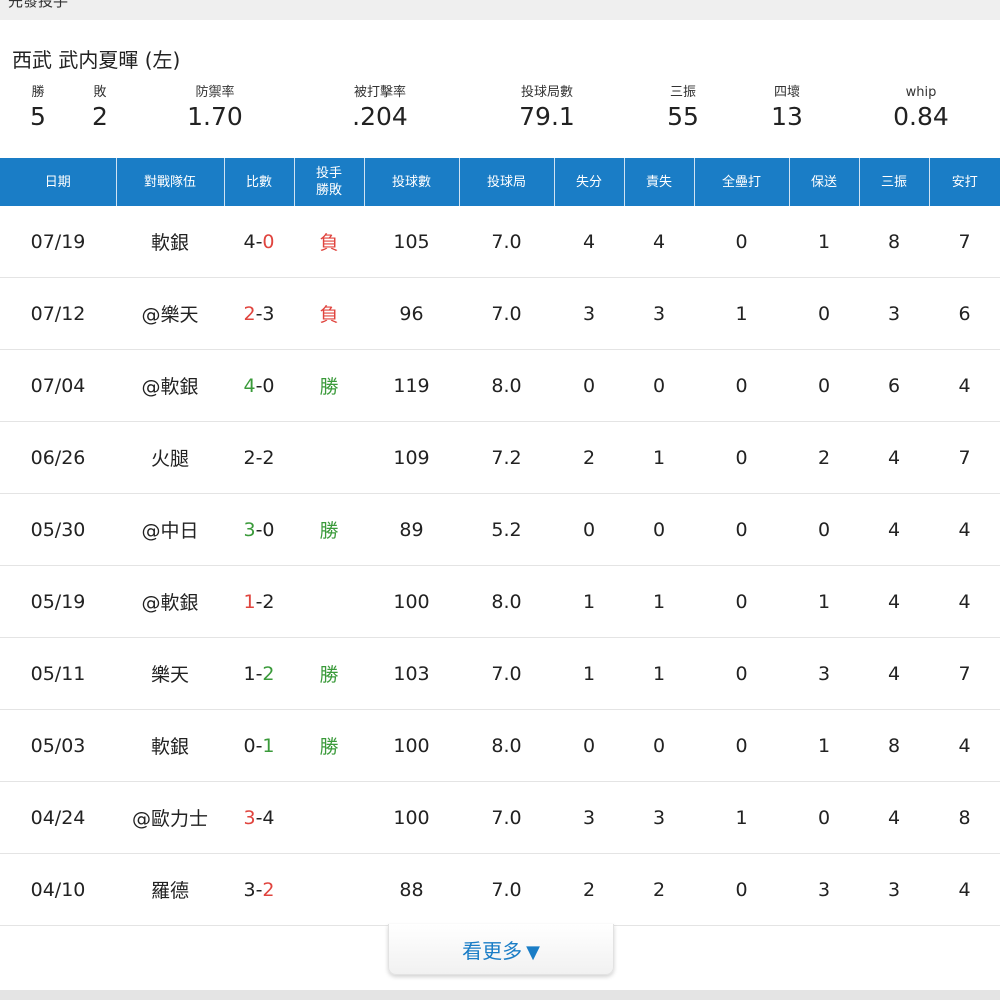 The height and width of the screenshot is (1000, 1000). What do you see at coordinates (500, 995) in the screenshot?
I see `bottom-divider` at bounding box center [500, 995].